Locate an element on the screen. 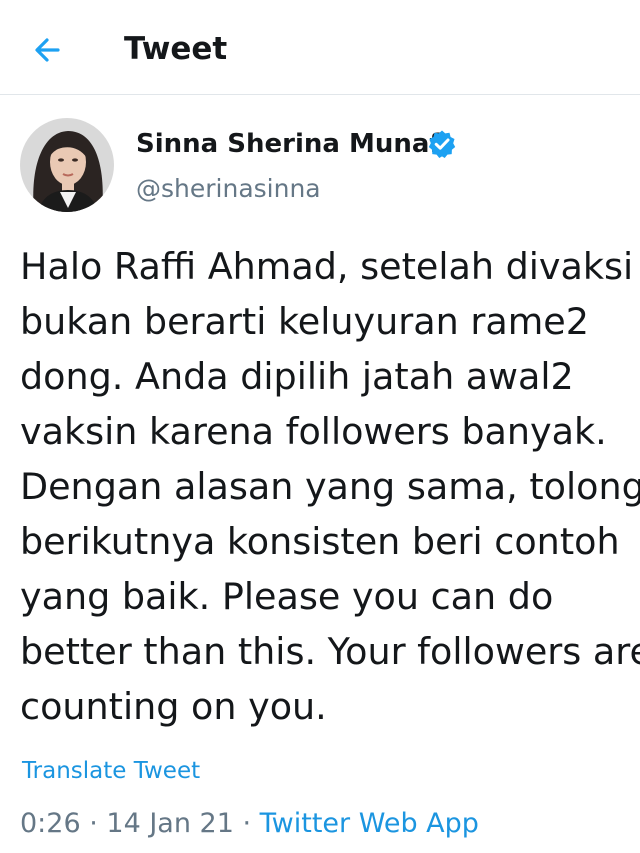 This screenshot has width=640, height=853. author-display-name: Sinna Sherina Munaf is located at coordinates (288, 144).